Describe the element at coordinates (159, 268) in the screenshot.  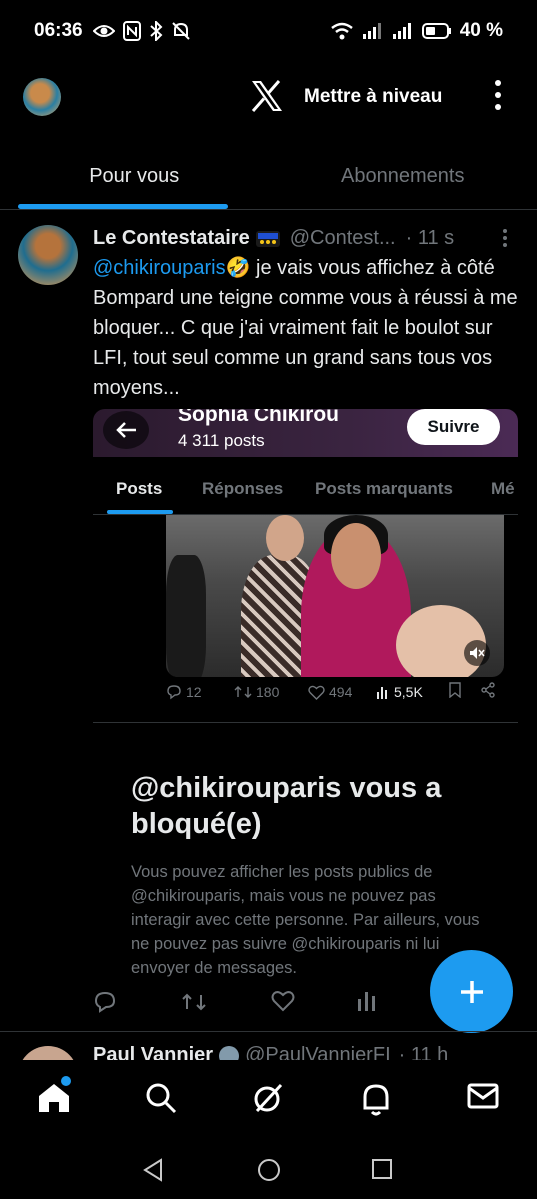
I see `mention-link: @chikirouparis` at that location.